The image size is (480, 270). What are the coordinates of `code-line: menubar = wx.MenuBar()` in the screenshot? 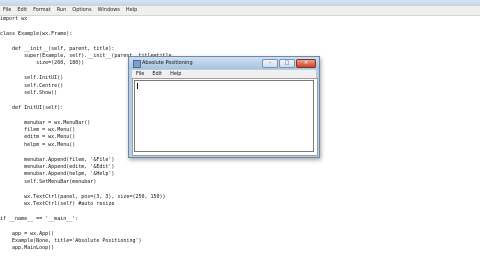 It's located at (45, 122).